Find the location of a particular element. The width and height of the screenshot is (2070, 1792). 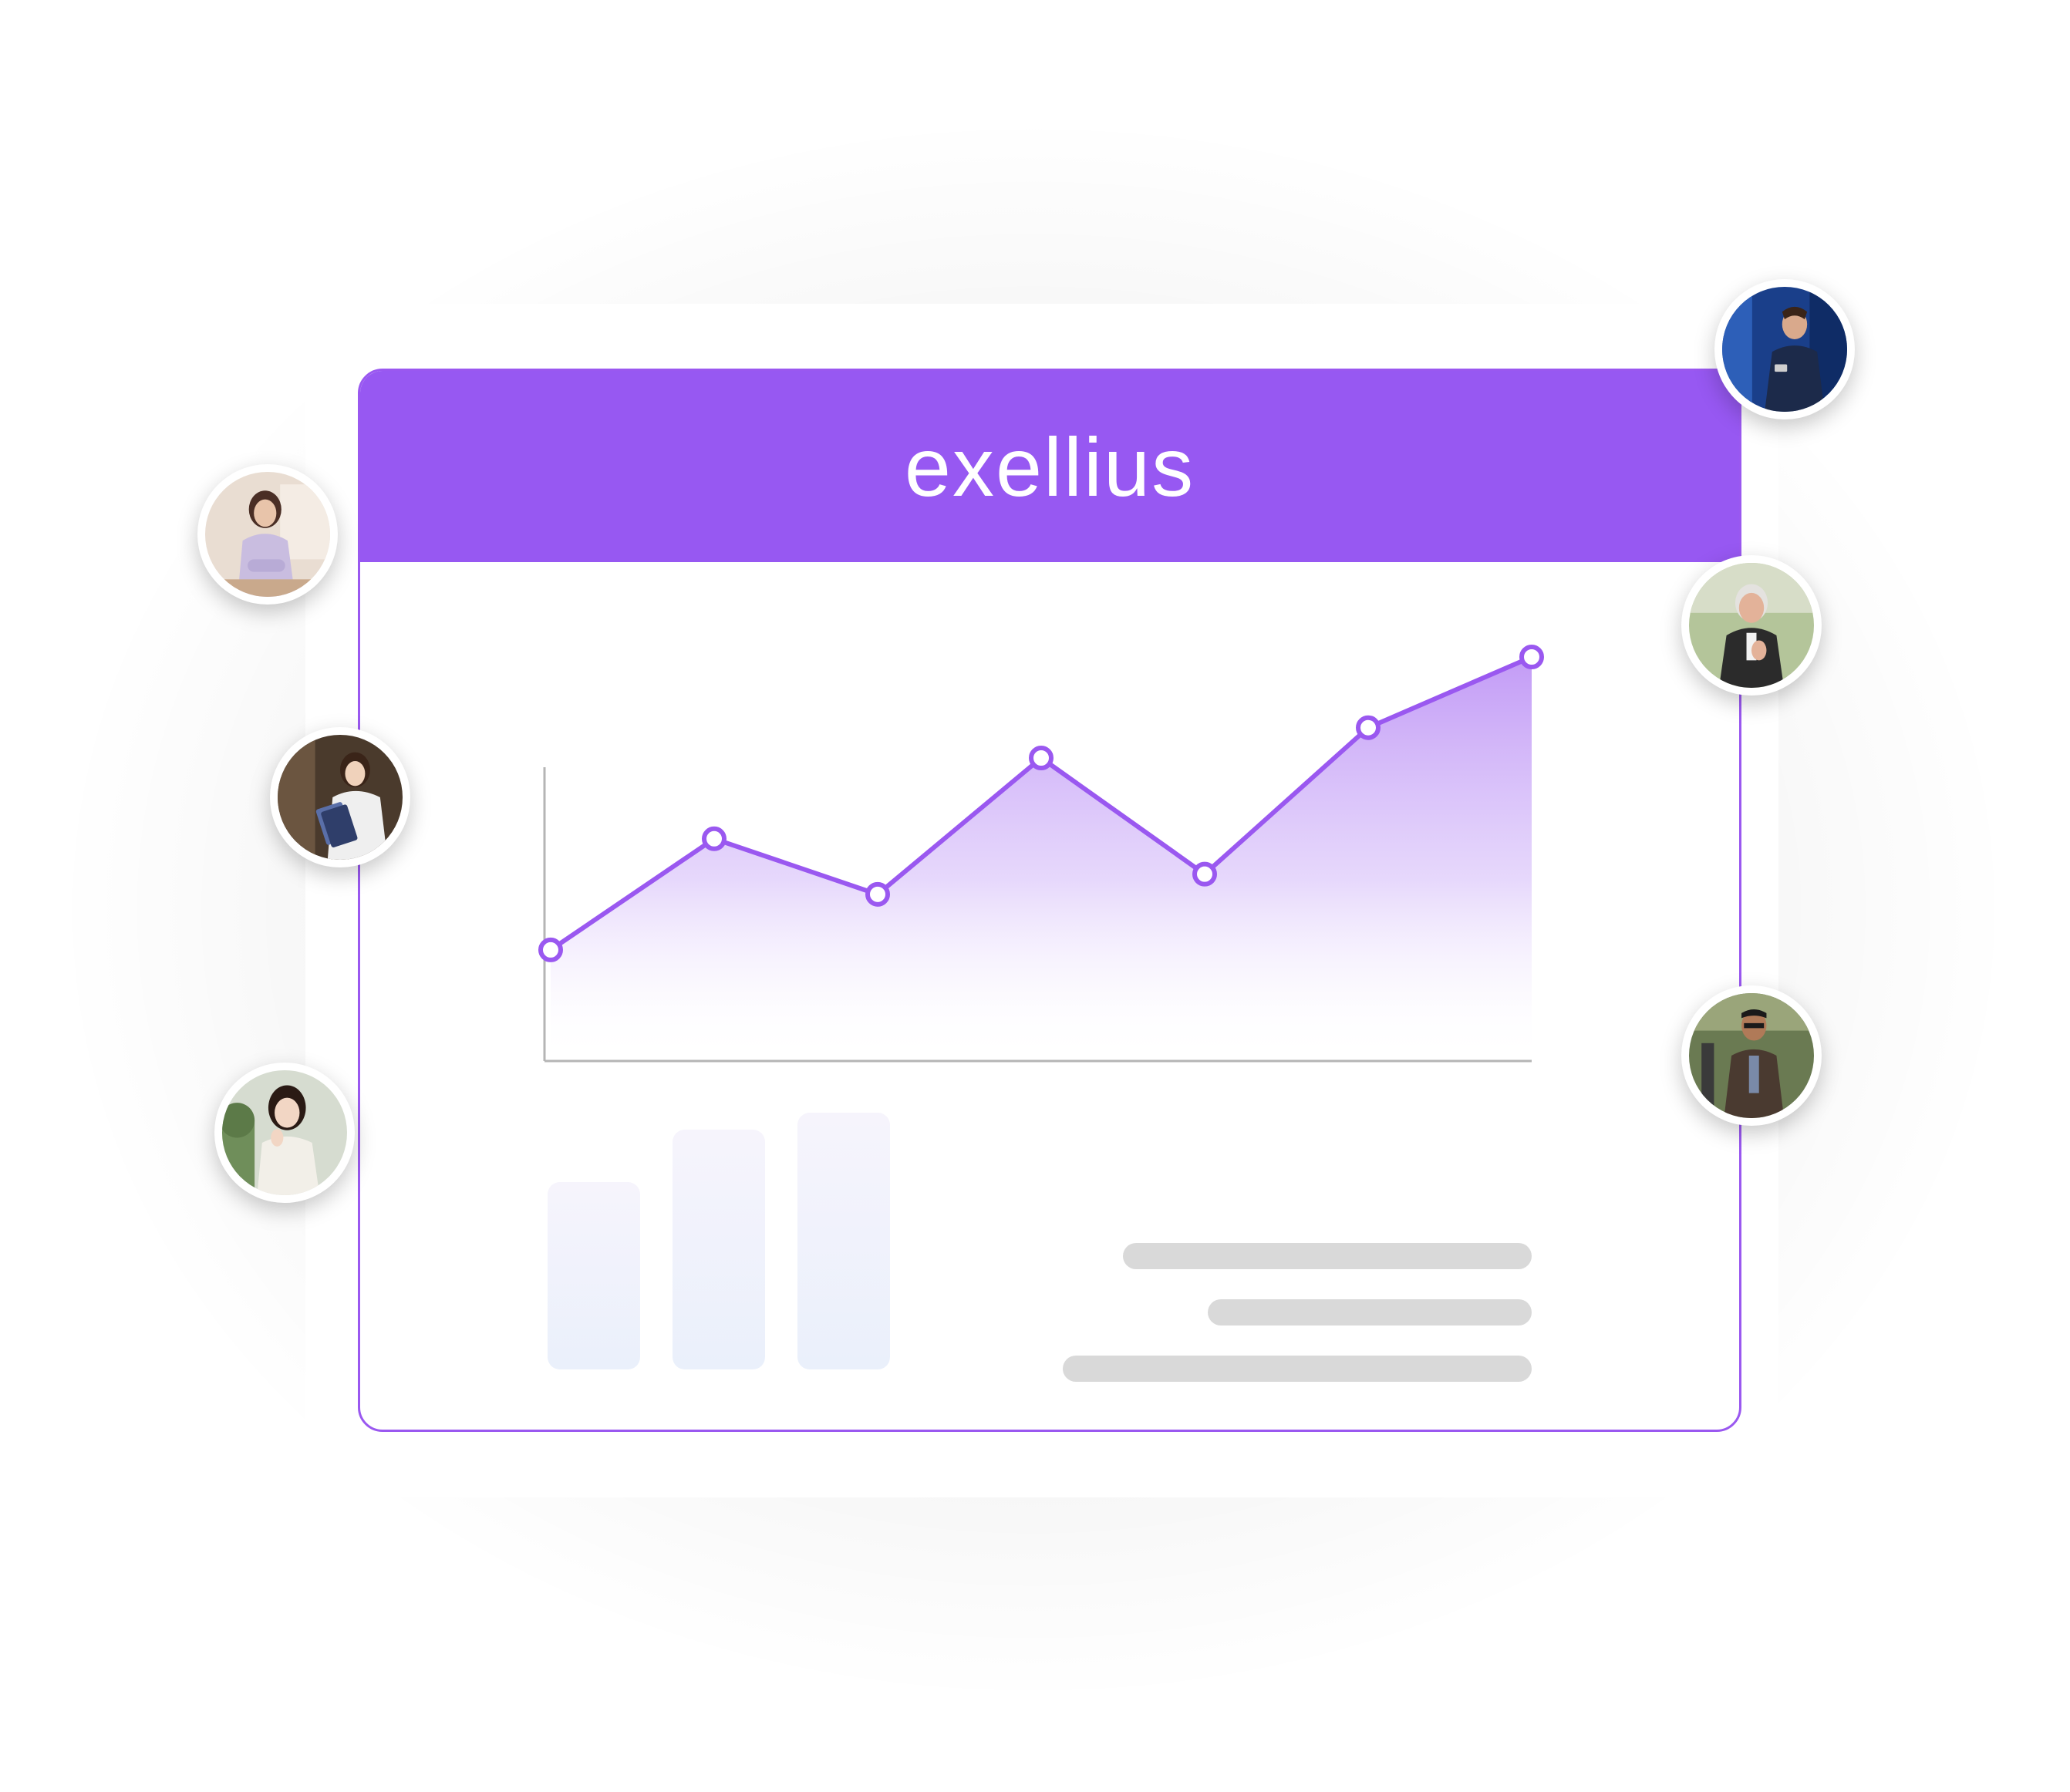

avatar-man-blue-suit-phone is located at coordinates (1784, 349).